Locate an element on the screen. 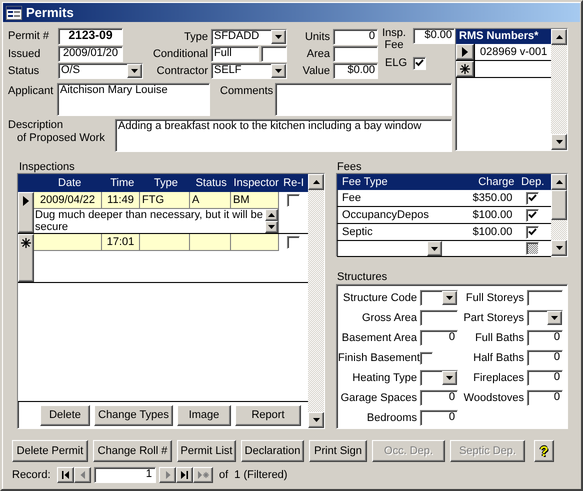 The image size is (583, 491). table-cell: 11:49 is located at coordinates (121, 200).